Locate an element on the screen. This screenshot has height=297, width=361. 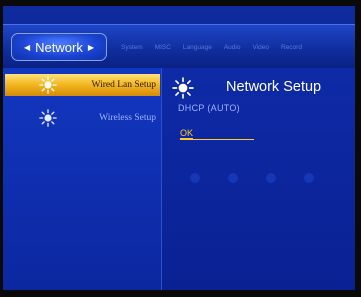
menu-item-wired-lan-setup: Wired Lan Setup is located at coordinates (82, 85).